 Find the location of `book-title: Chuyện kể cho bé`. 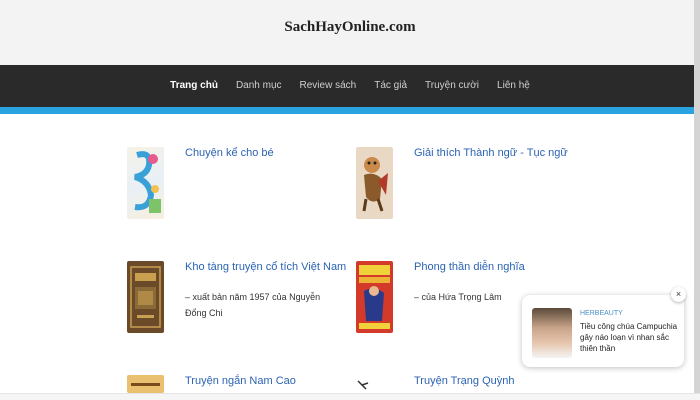

book-title: Chuyện kể cho bé is located at coordinates (272, 153).